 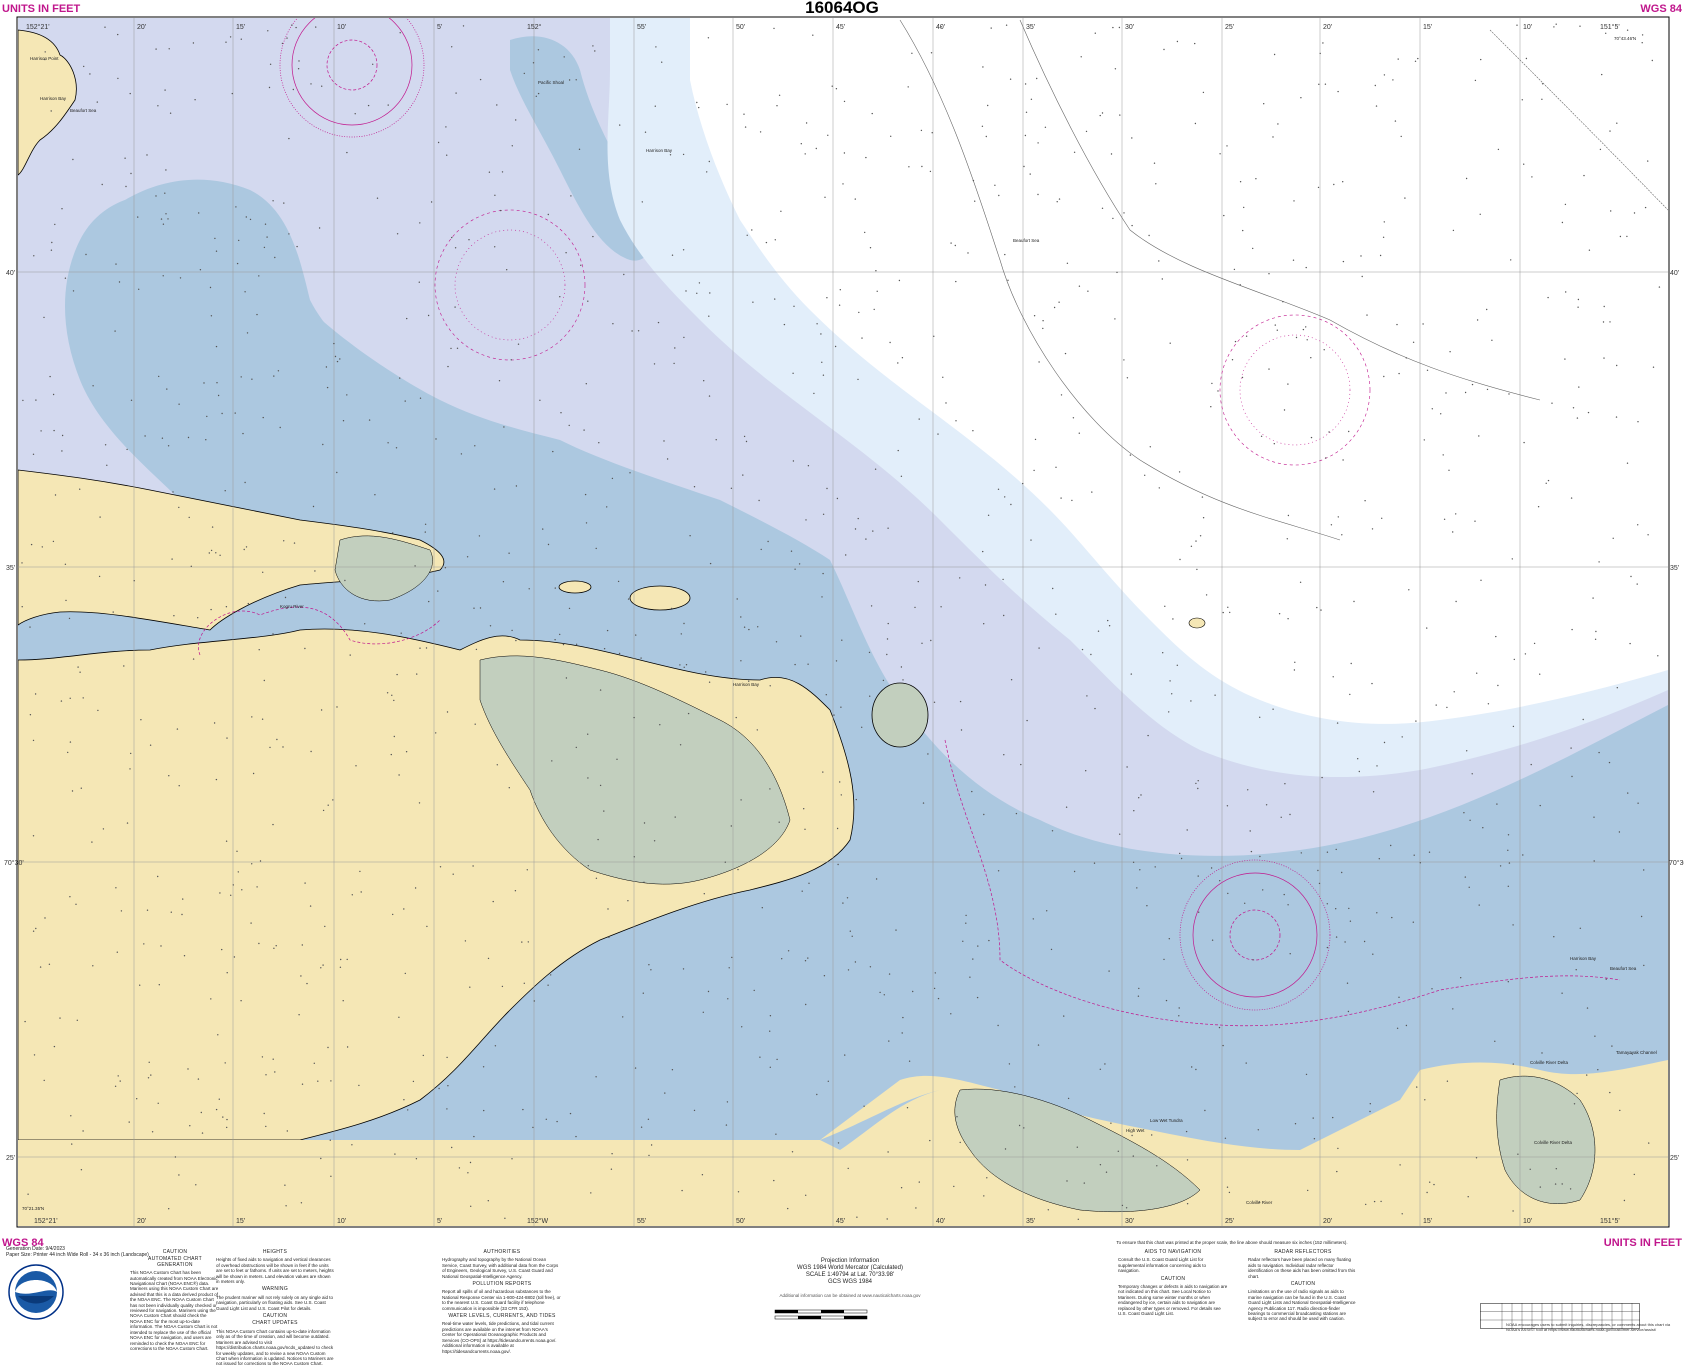 What do you see at coordinates (292, 606) in the screenshot?
I see `place-label: Kogru River` at bounding box center [292, 606].